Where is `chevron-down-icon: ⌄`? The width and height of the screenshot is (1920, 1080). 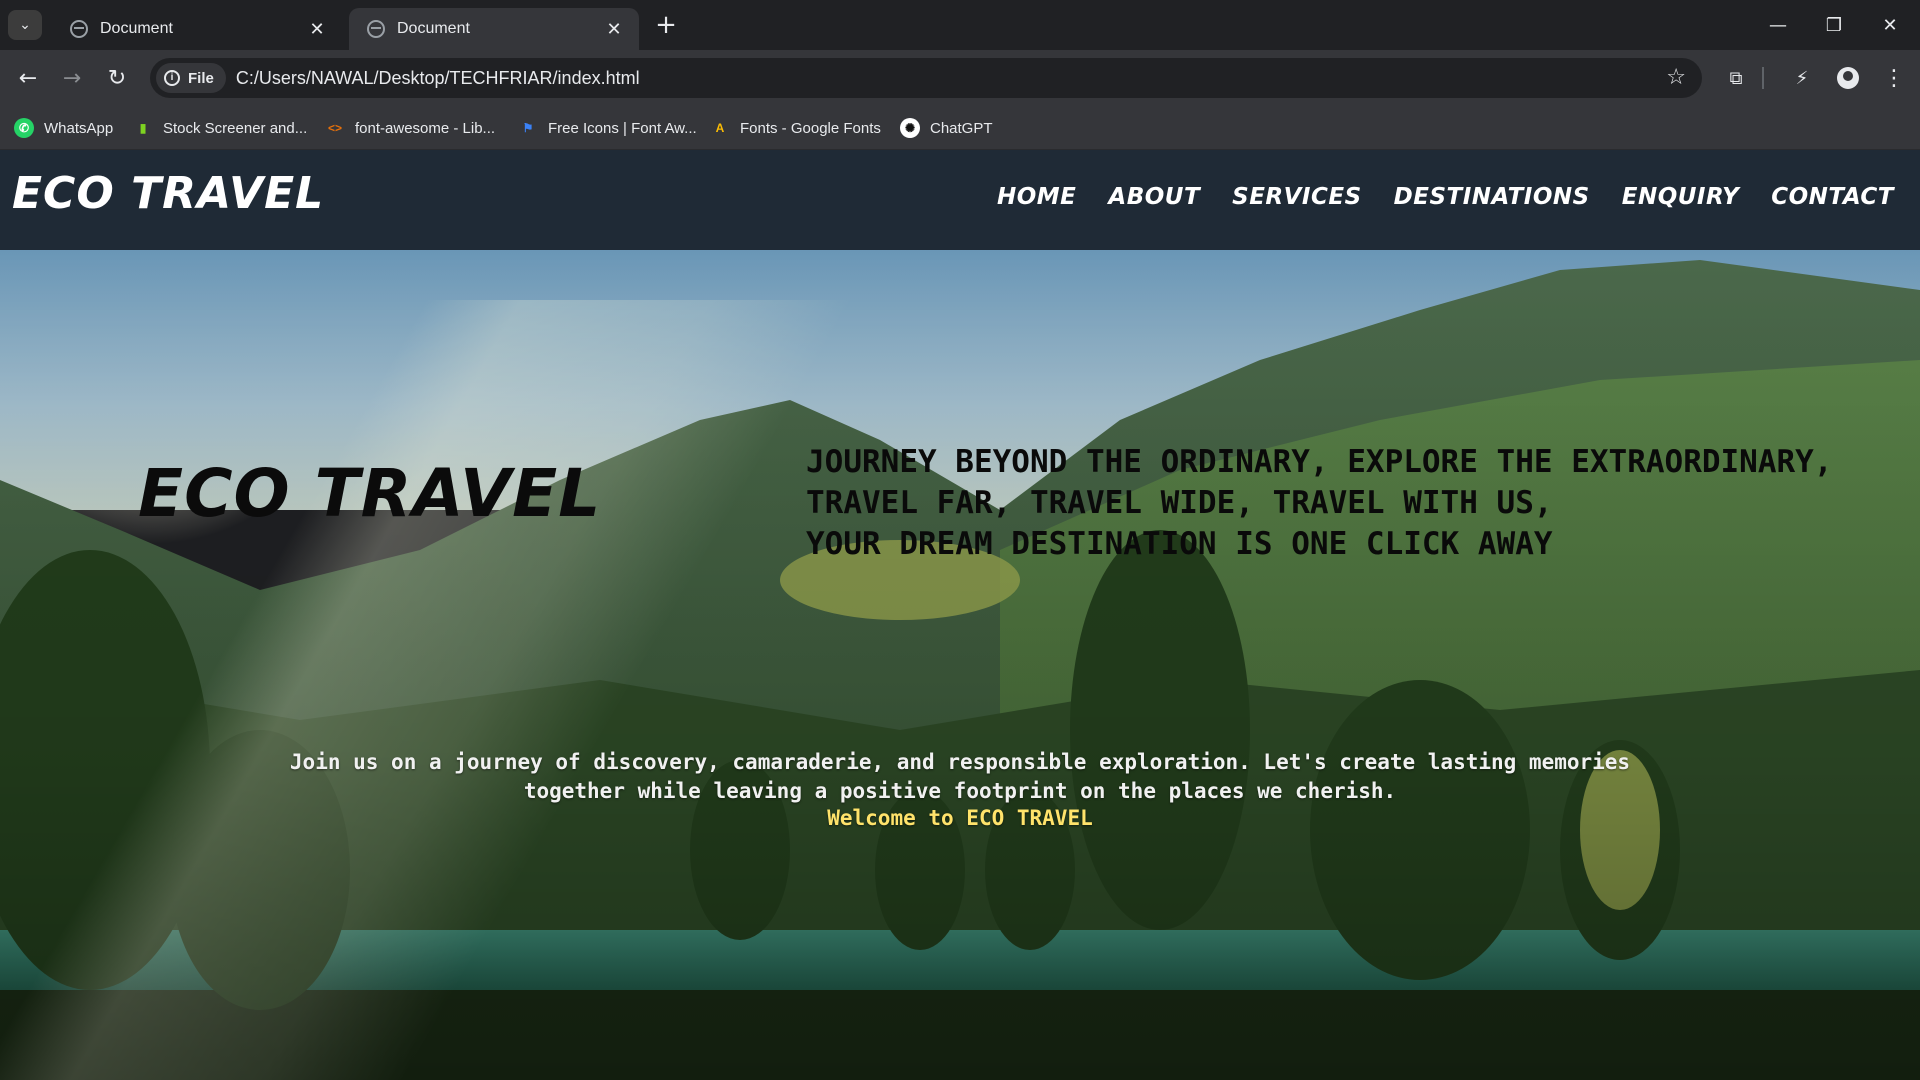 chevron-down-icon: ⌄ is located at coordinates (25, 25).